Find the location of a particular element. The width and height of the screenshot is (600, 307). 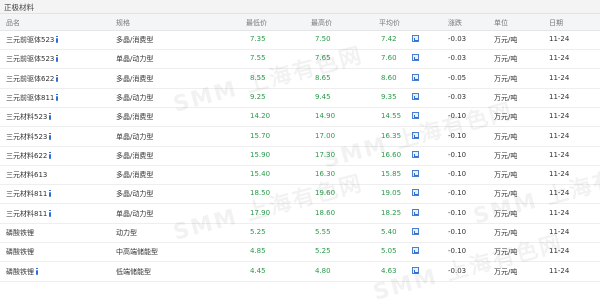

table-row: 磷酸铁锂 中高端储能型 4.85 5.25 5.05 -0.10 万元/吨 11-24 is located at coordinates (300, 252).